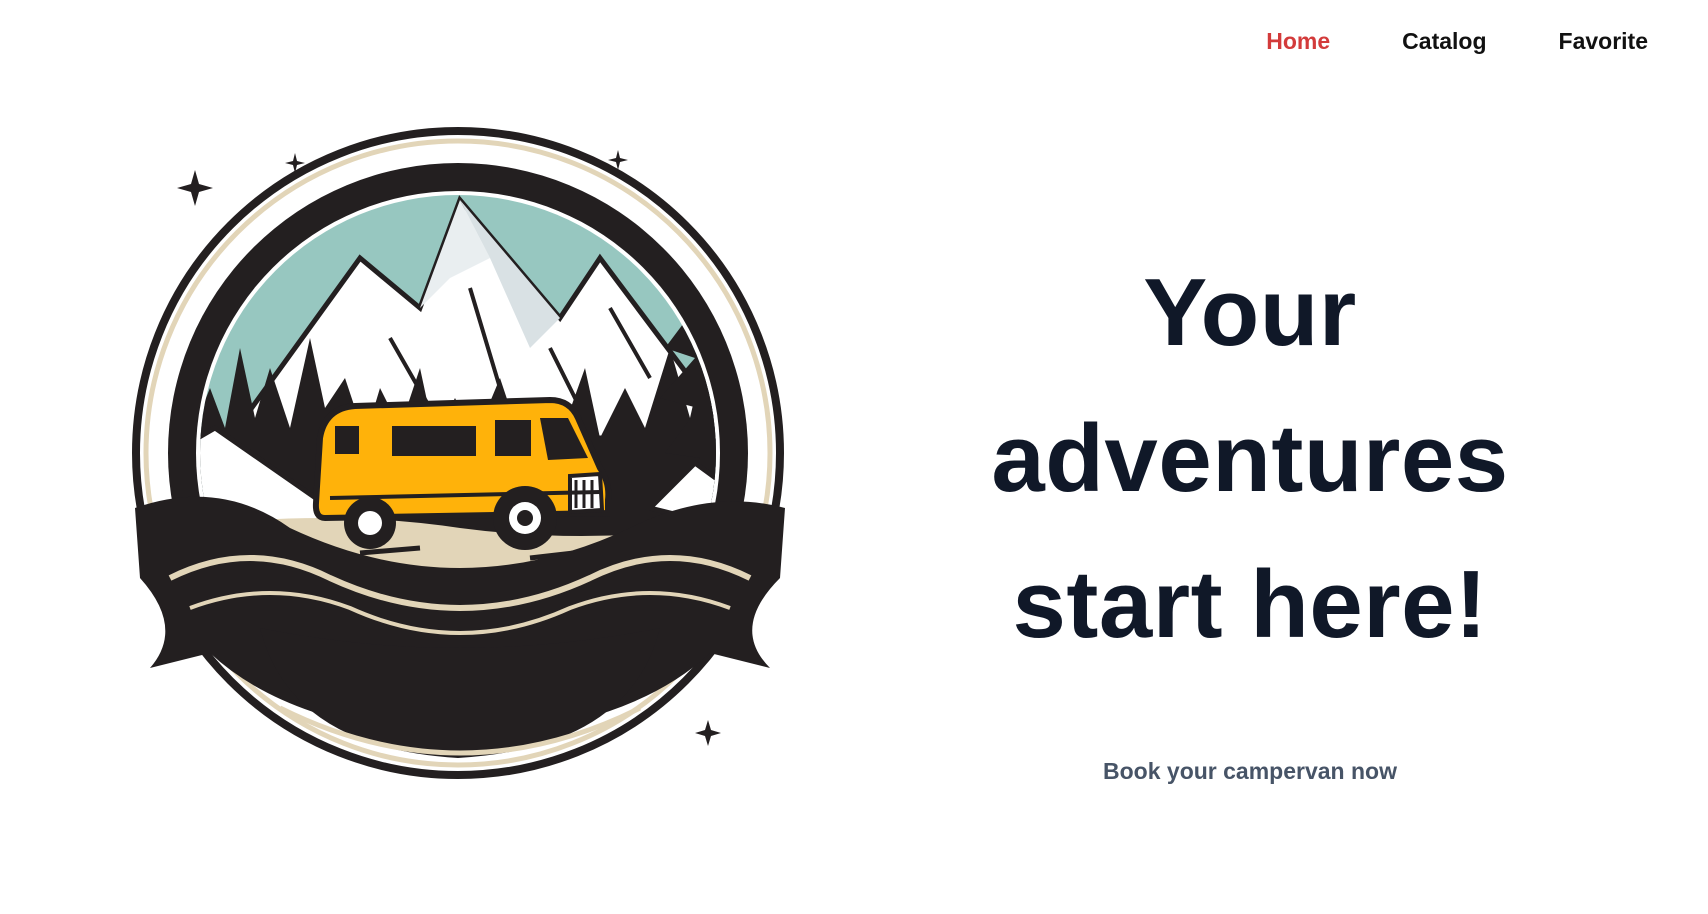  Describe the element at coordinates (1250, 312) in the screenshot. I see `hero-title-line-1: Your` at that location.